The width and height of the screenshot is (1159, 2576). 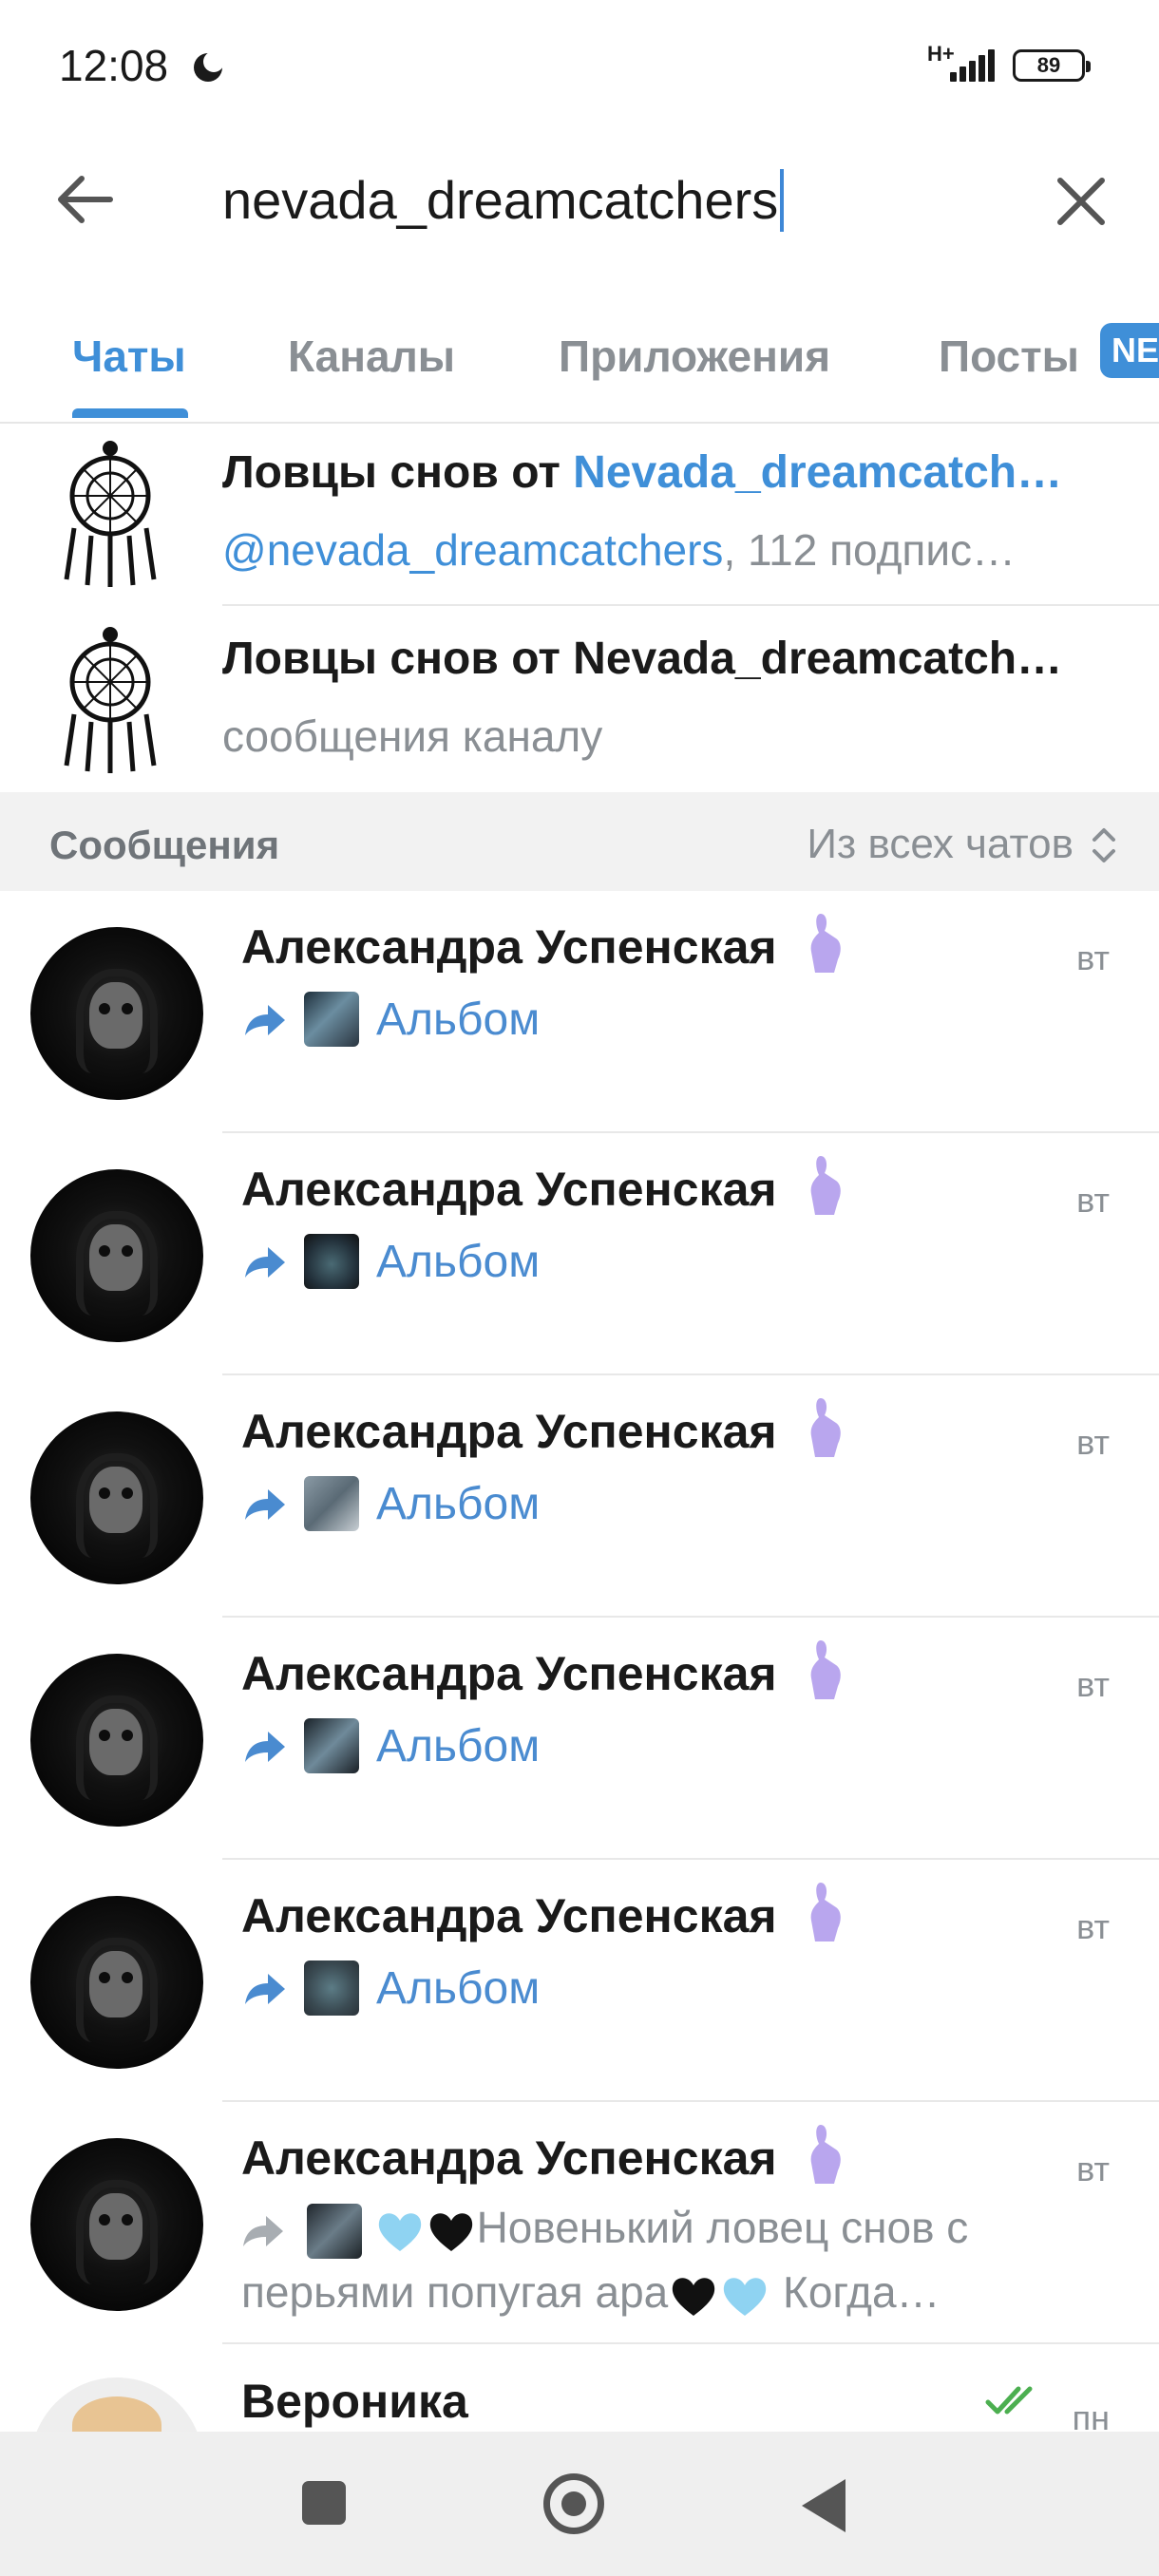 I want to click on messages-section-label: Сообщения, so click(x=164, y=845).